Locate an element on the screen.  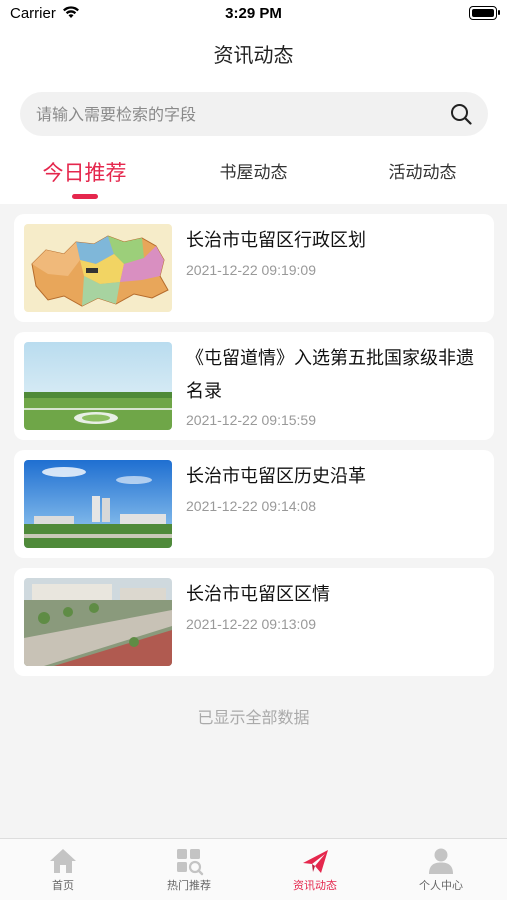
tabbar-item-hot: 热门推荐 is located at coordinates (189, 869).